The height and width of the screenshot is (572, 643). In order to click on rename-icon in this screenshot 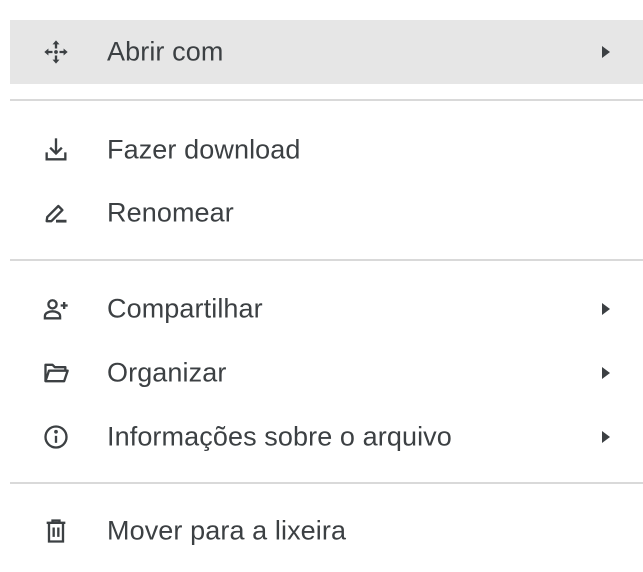, I will do `click(56, 213)`.